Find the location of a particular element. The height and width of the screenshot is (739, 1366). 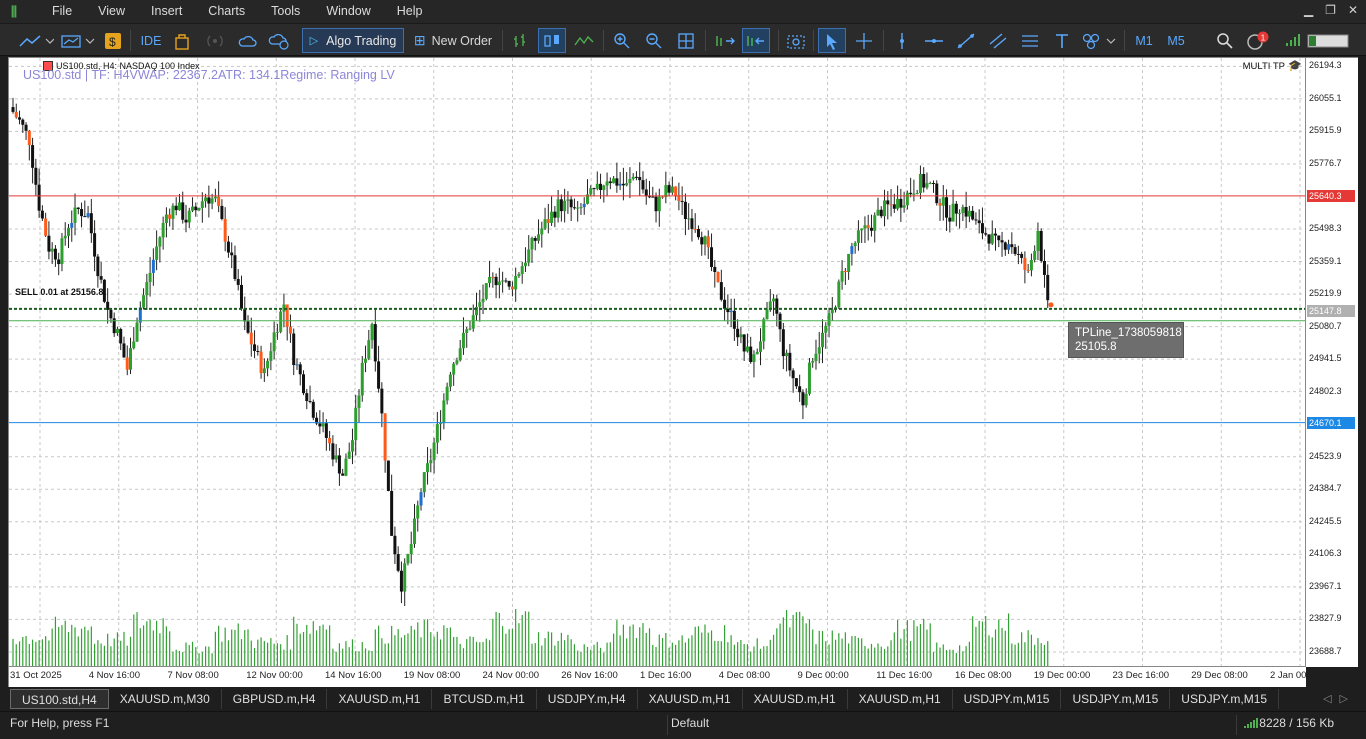

horizontal-line-icon is located at coordinates (934, 40).